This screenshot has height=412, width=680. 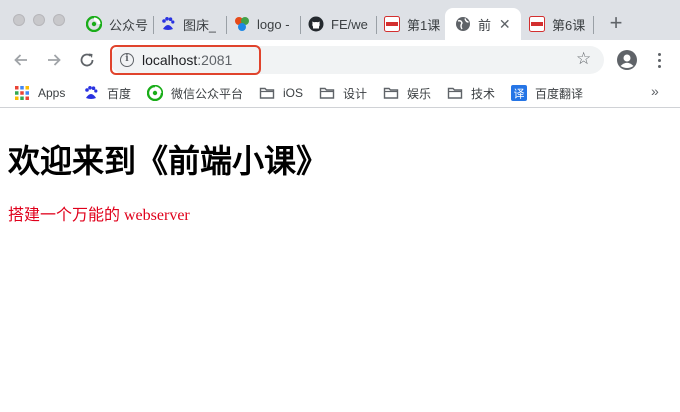 I want to click on bookmark-label: iOS, so click(x=293, y=93).